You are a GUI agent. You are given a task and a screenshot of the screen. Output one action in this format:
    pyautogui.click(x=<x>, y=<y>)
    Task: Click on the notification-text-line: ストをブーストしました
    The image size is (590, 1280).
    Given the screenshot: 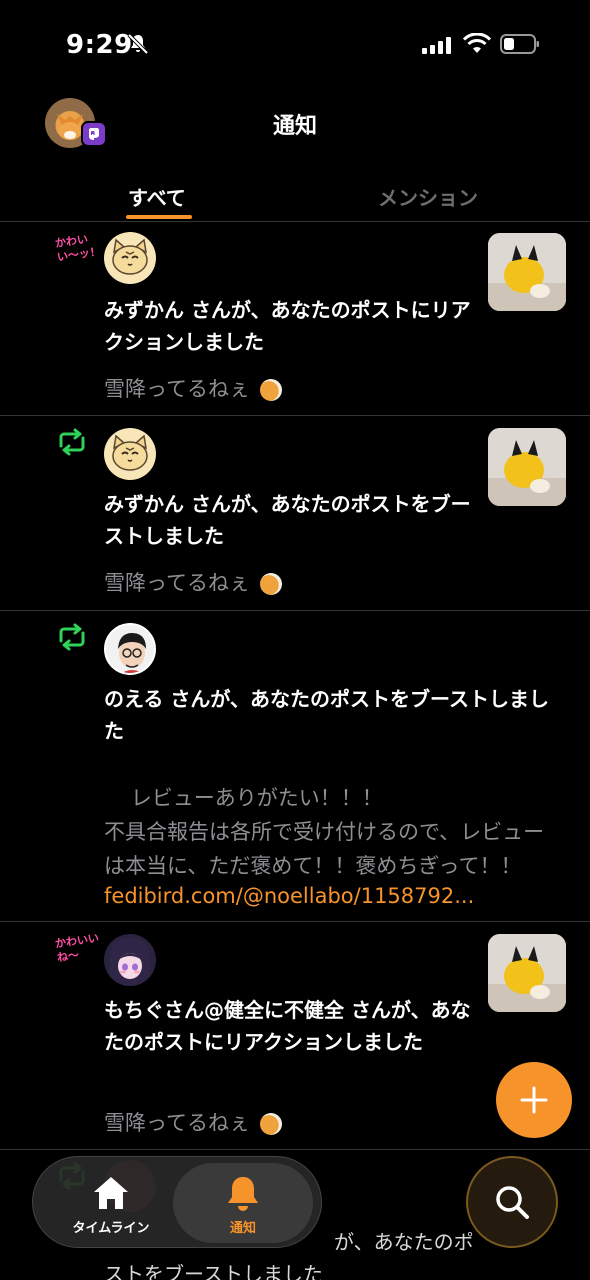 What is the action you would take?
    pyautogui.click(x=213, y=1271)
    